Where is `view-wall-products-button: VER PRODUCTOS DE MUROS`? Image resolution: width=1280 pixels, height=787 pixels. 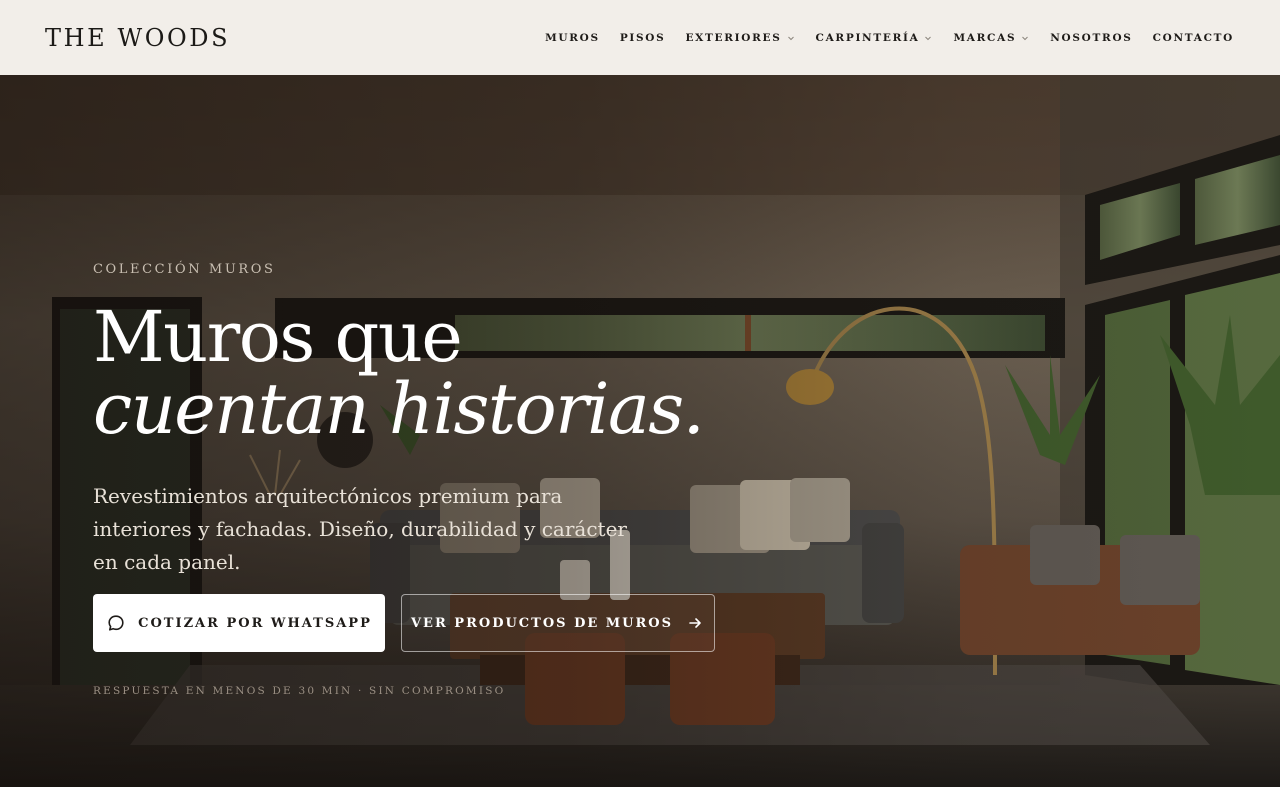 view-wall-products-button: VER PRODUCTOS DE MUROS is located at coordinates (558, 623).